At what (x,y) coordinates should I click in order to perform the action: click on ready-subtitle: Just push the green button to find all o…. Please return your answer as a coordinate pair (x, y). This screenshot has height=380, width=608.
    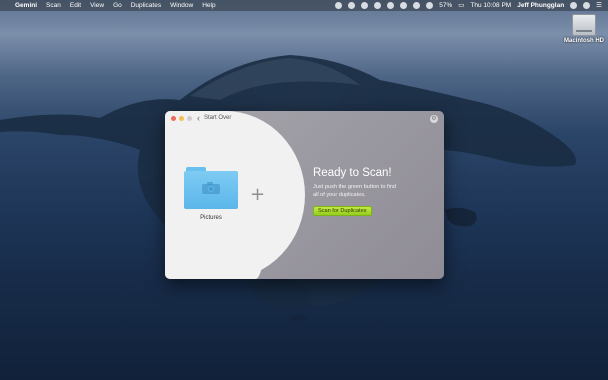
    Looking at the image, I should click on (373, 191).